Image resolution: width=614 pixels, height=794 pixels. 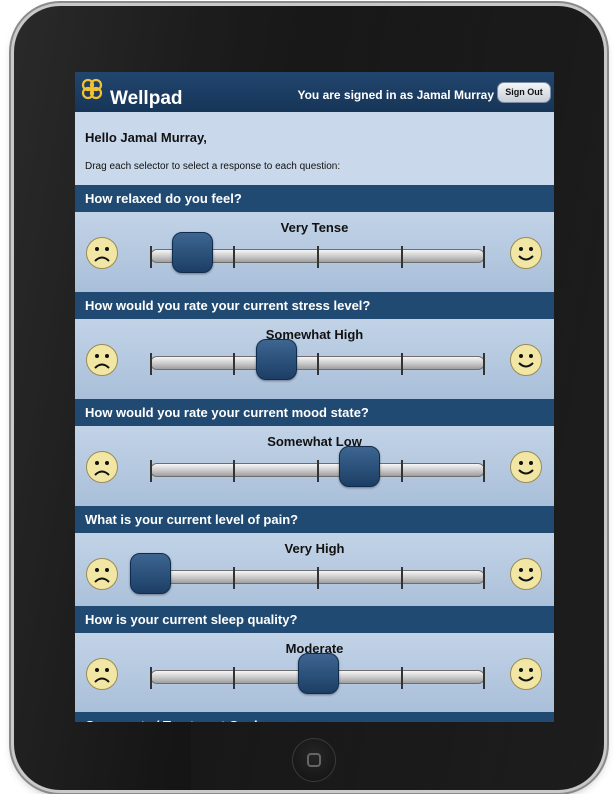 What do you see at coordinates (314, 519) in the screenshot?
I see `question-heading: What is your current level of pain?` at bounding box center [314, 519].